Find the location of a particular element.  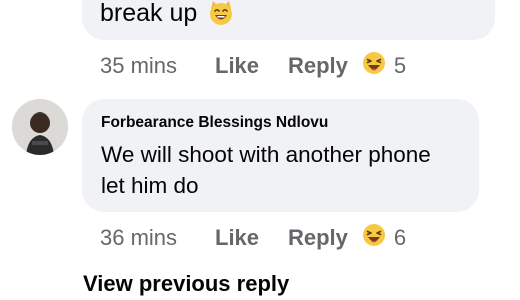

reaction-count: 6 is located at coordinates (400, 237).